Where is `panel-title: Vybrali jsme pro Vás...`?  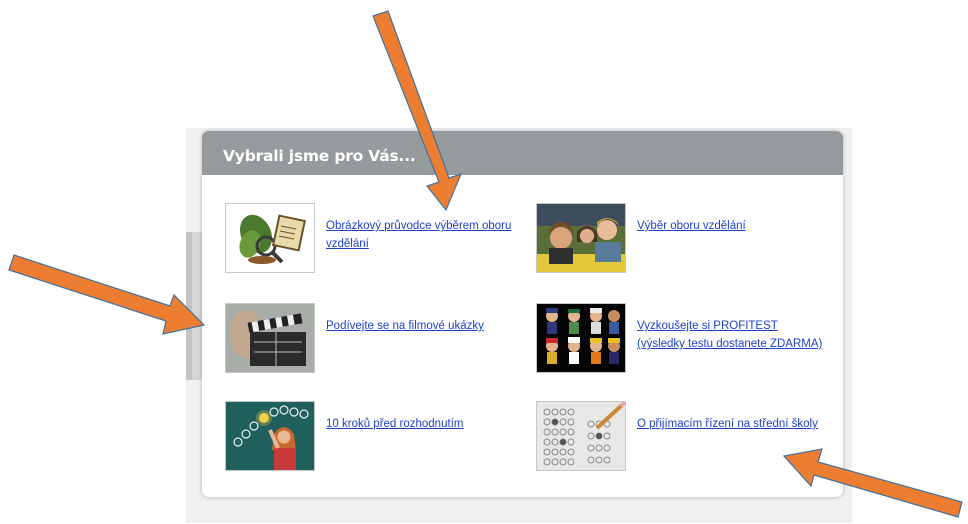
panel-title: Vybrali jsme pro Vás... is located at coordinates (522, 153).